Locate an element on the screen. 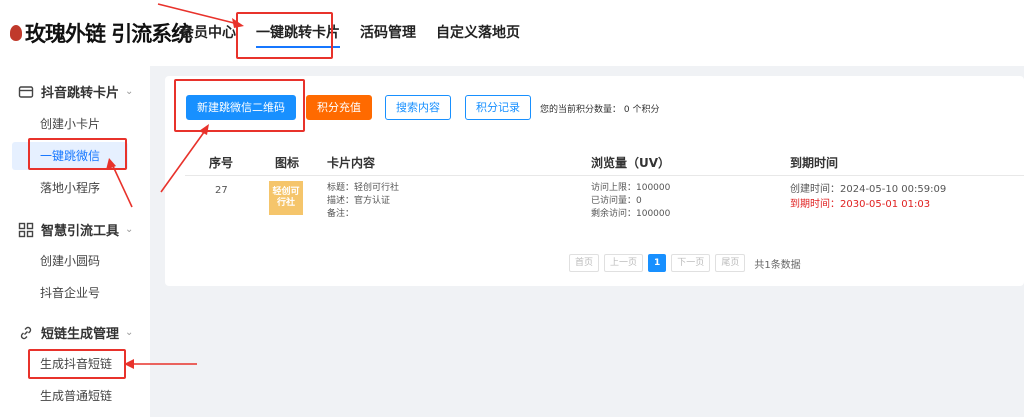 Image resolution: width=1024 pixels, height=417 pixels. content-title: 标题：轻创可行社 is located at coordinates (363, 188).